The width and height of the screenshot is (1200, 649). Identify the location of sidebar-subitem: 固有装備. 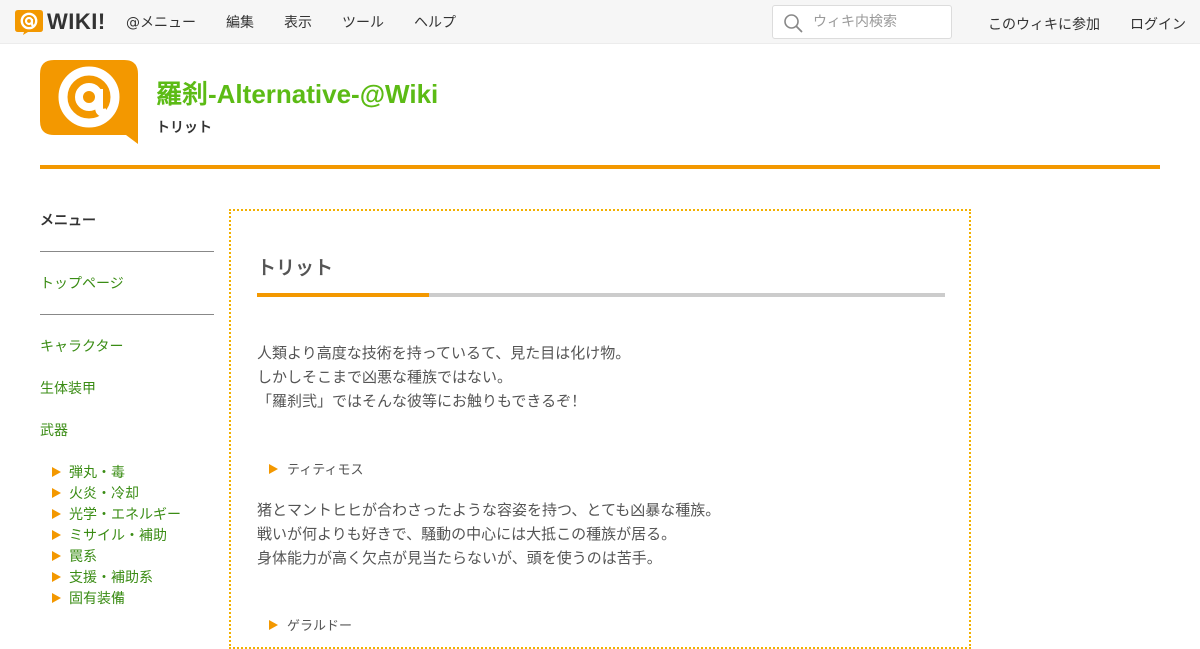
(116, 597).